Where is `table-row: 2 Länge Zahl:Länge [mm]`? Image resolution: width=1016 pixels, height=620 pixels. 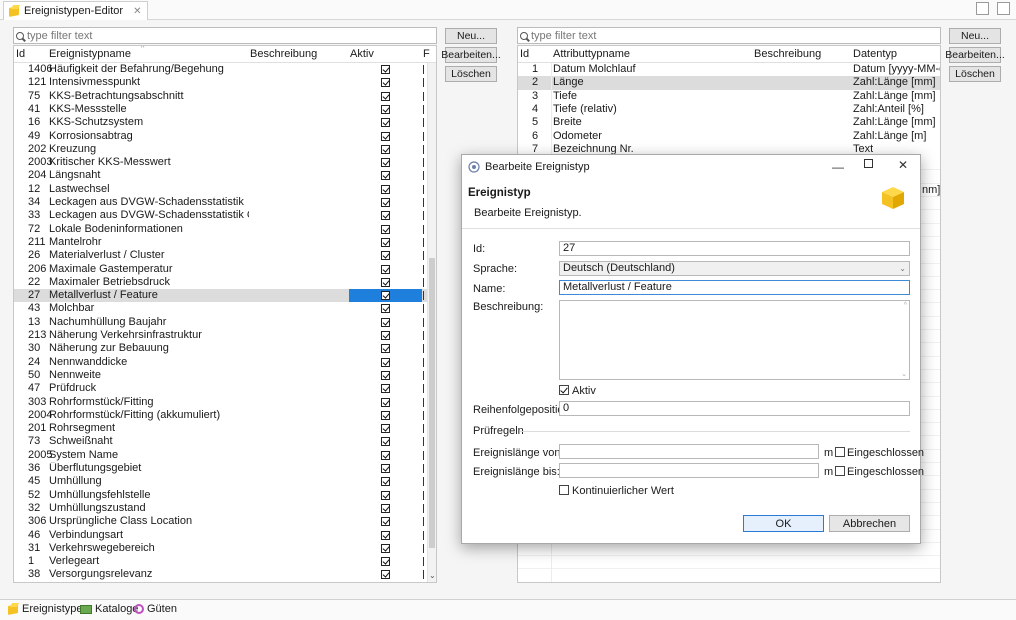
table-row: 2 Länge Zahl:Länge [mm] is located at coordinates (729, 83).